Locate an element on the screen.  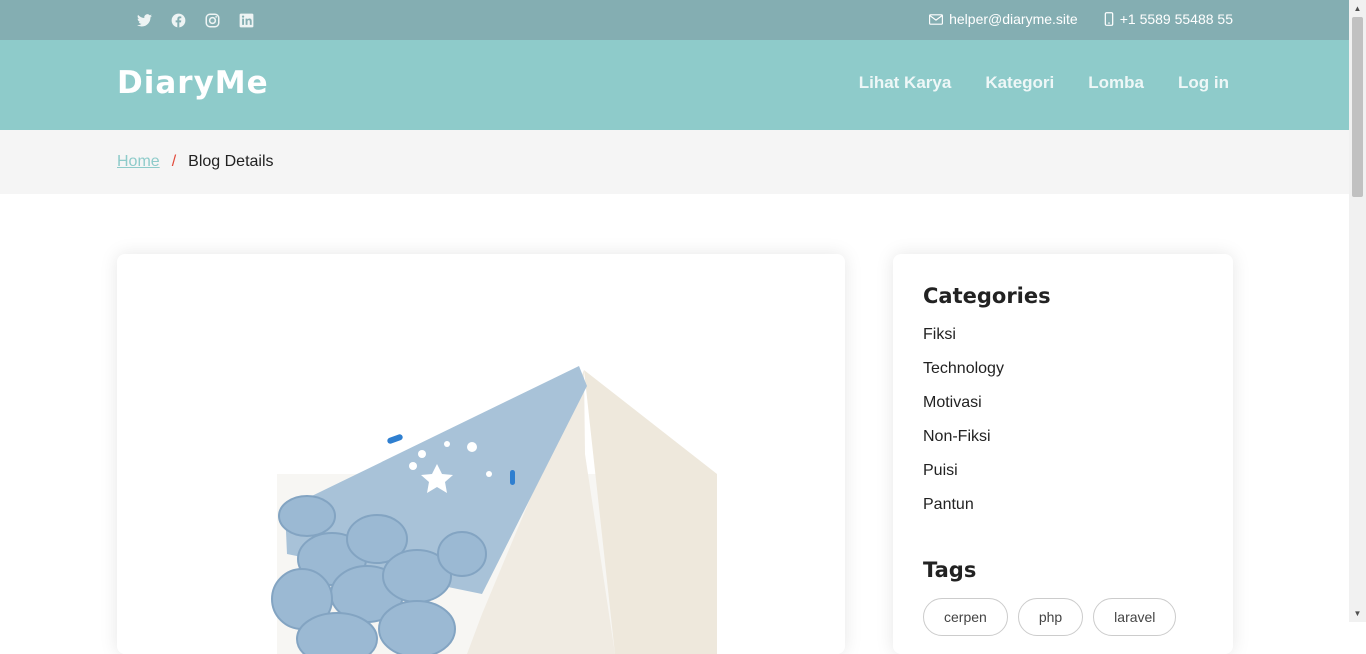
envelope-icon is located at coordinates (936, 19).